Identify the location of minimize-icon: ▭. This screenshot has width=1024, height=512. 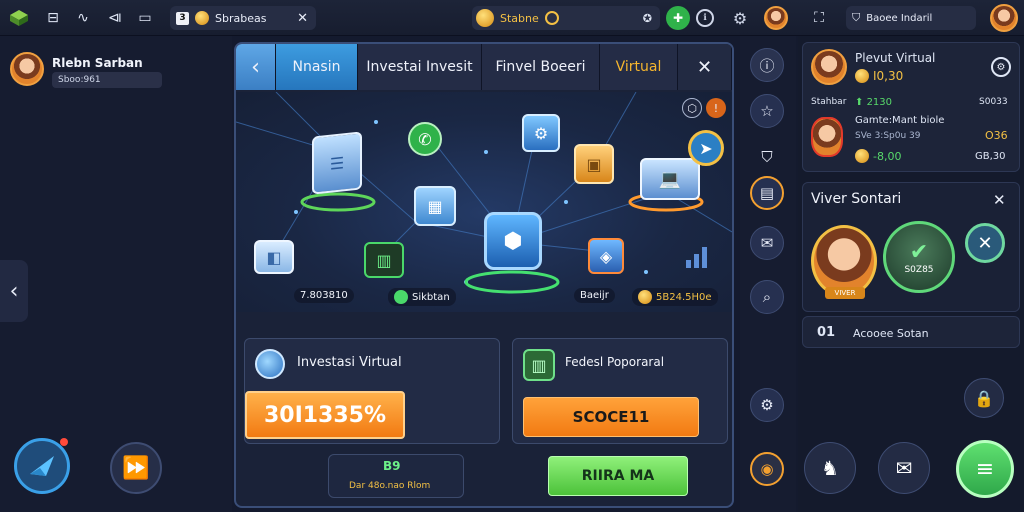
(145, 18).